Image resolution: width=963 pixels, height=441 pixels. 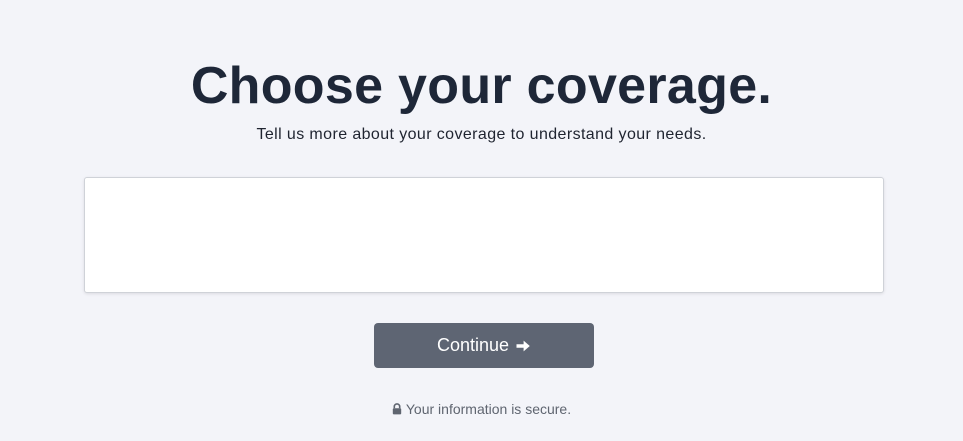 I want to click on page-title: Choose your coverage., so click(x=481, y=86).